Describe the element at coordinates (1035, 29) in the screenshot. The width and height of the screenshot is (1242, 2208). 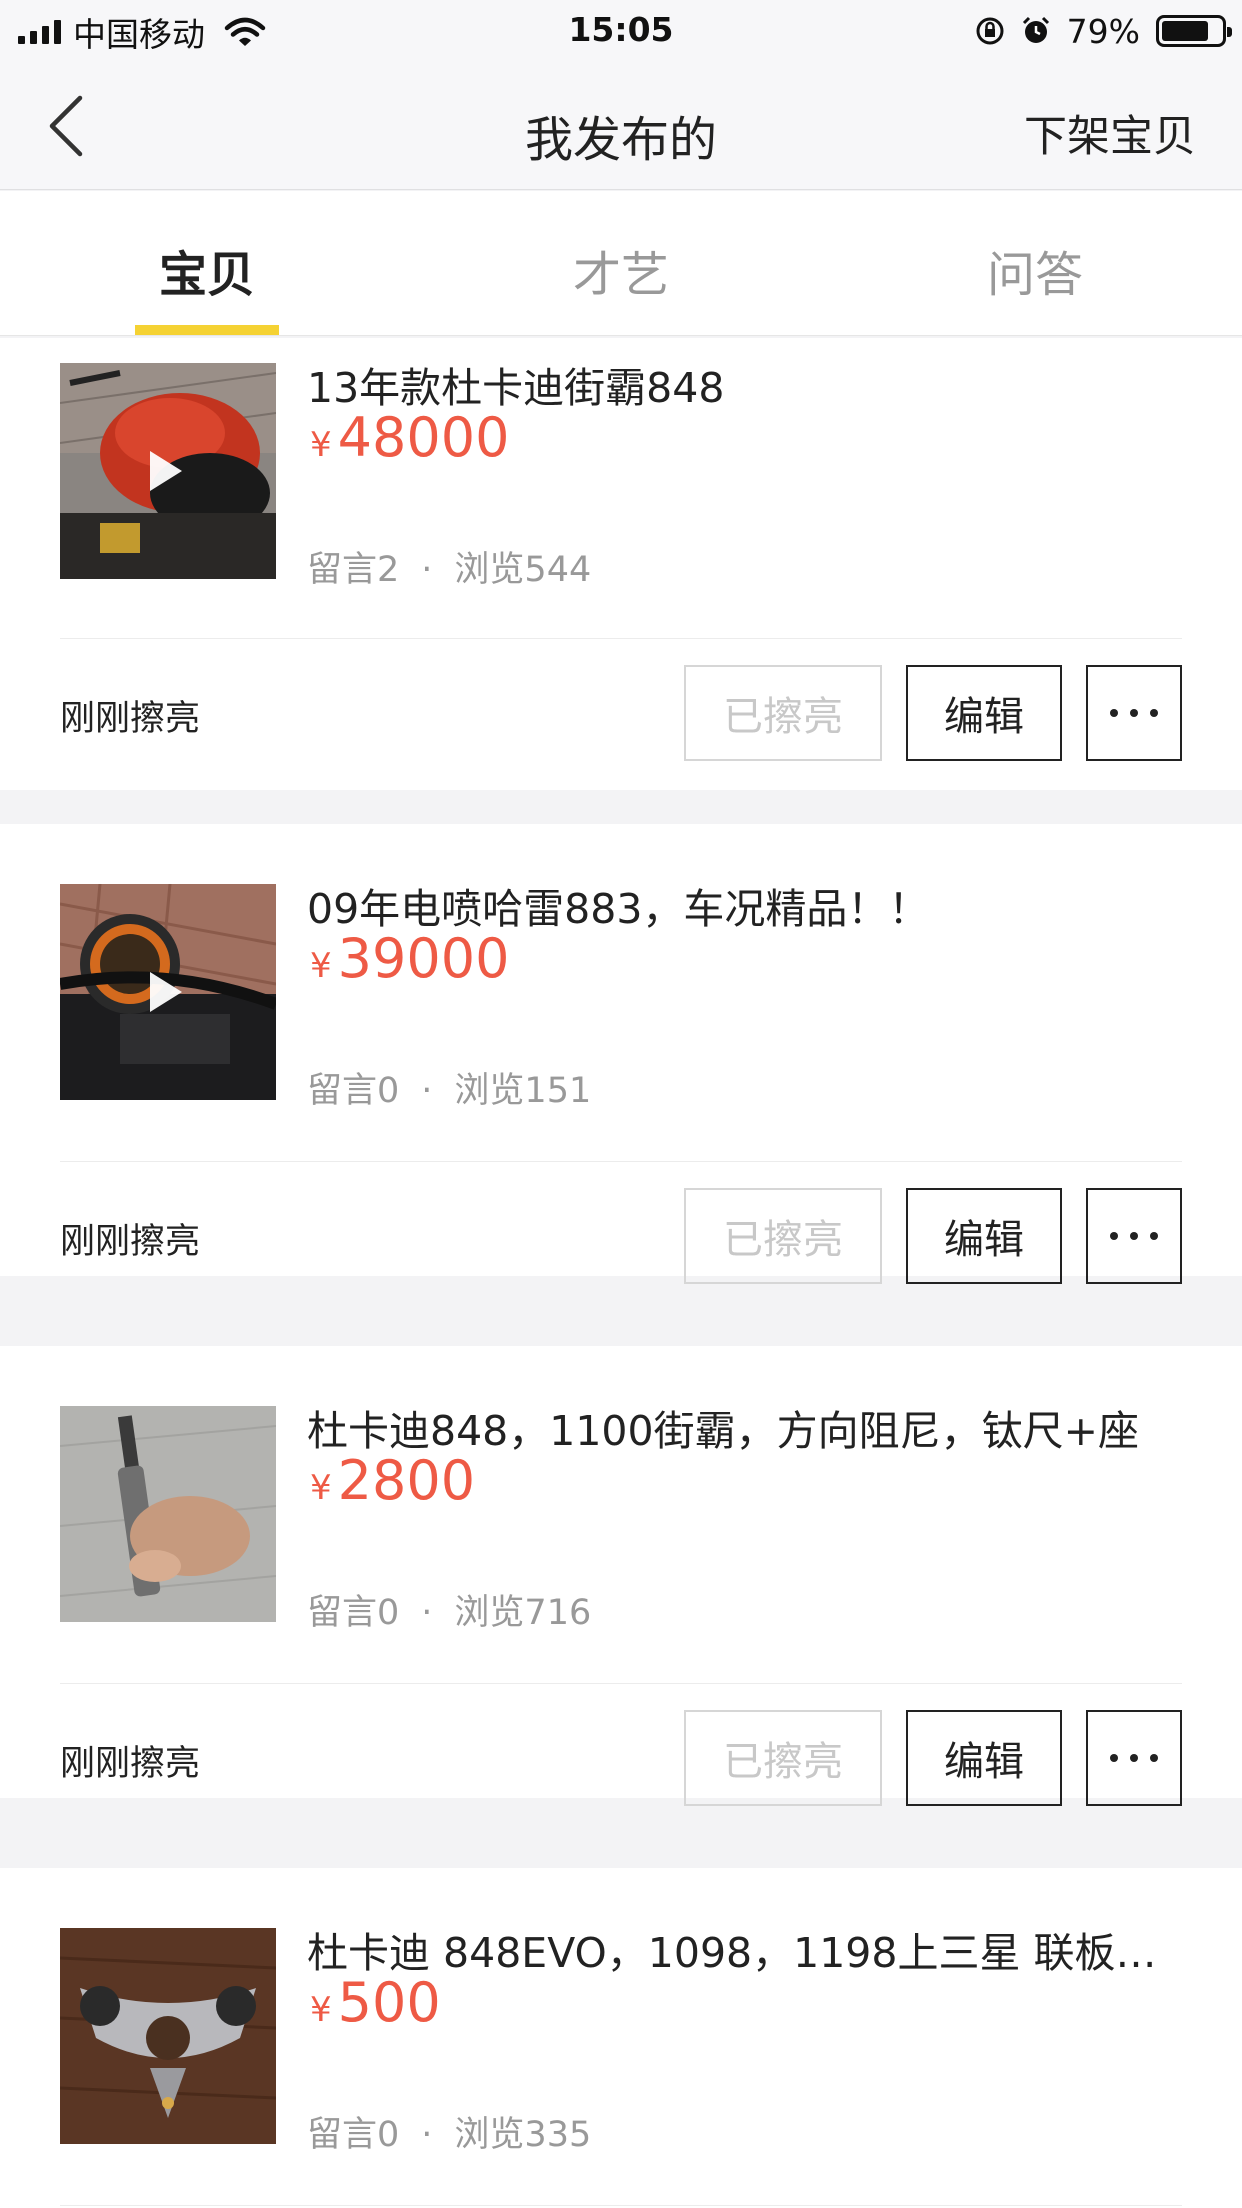
I see `alarm-icon` at that location.